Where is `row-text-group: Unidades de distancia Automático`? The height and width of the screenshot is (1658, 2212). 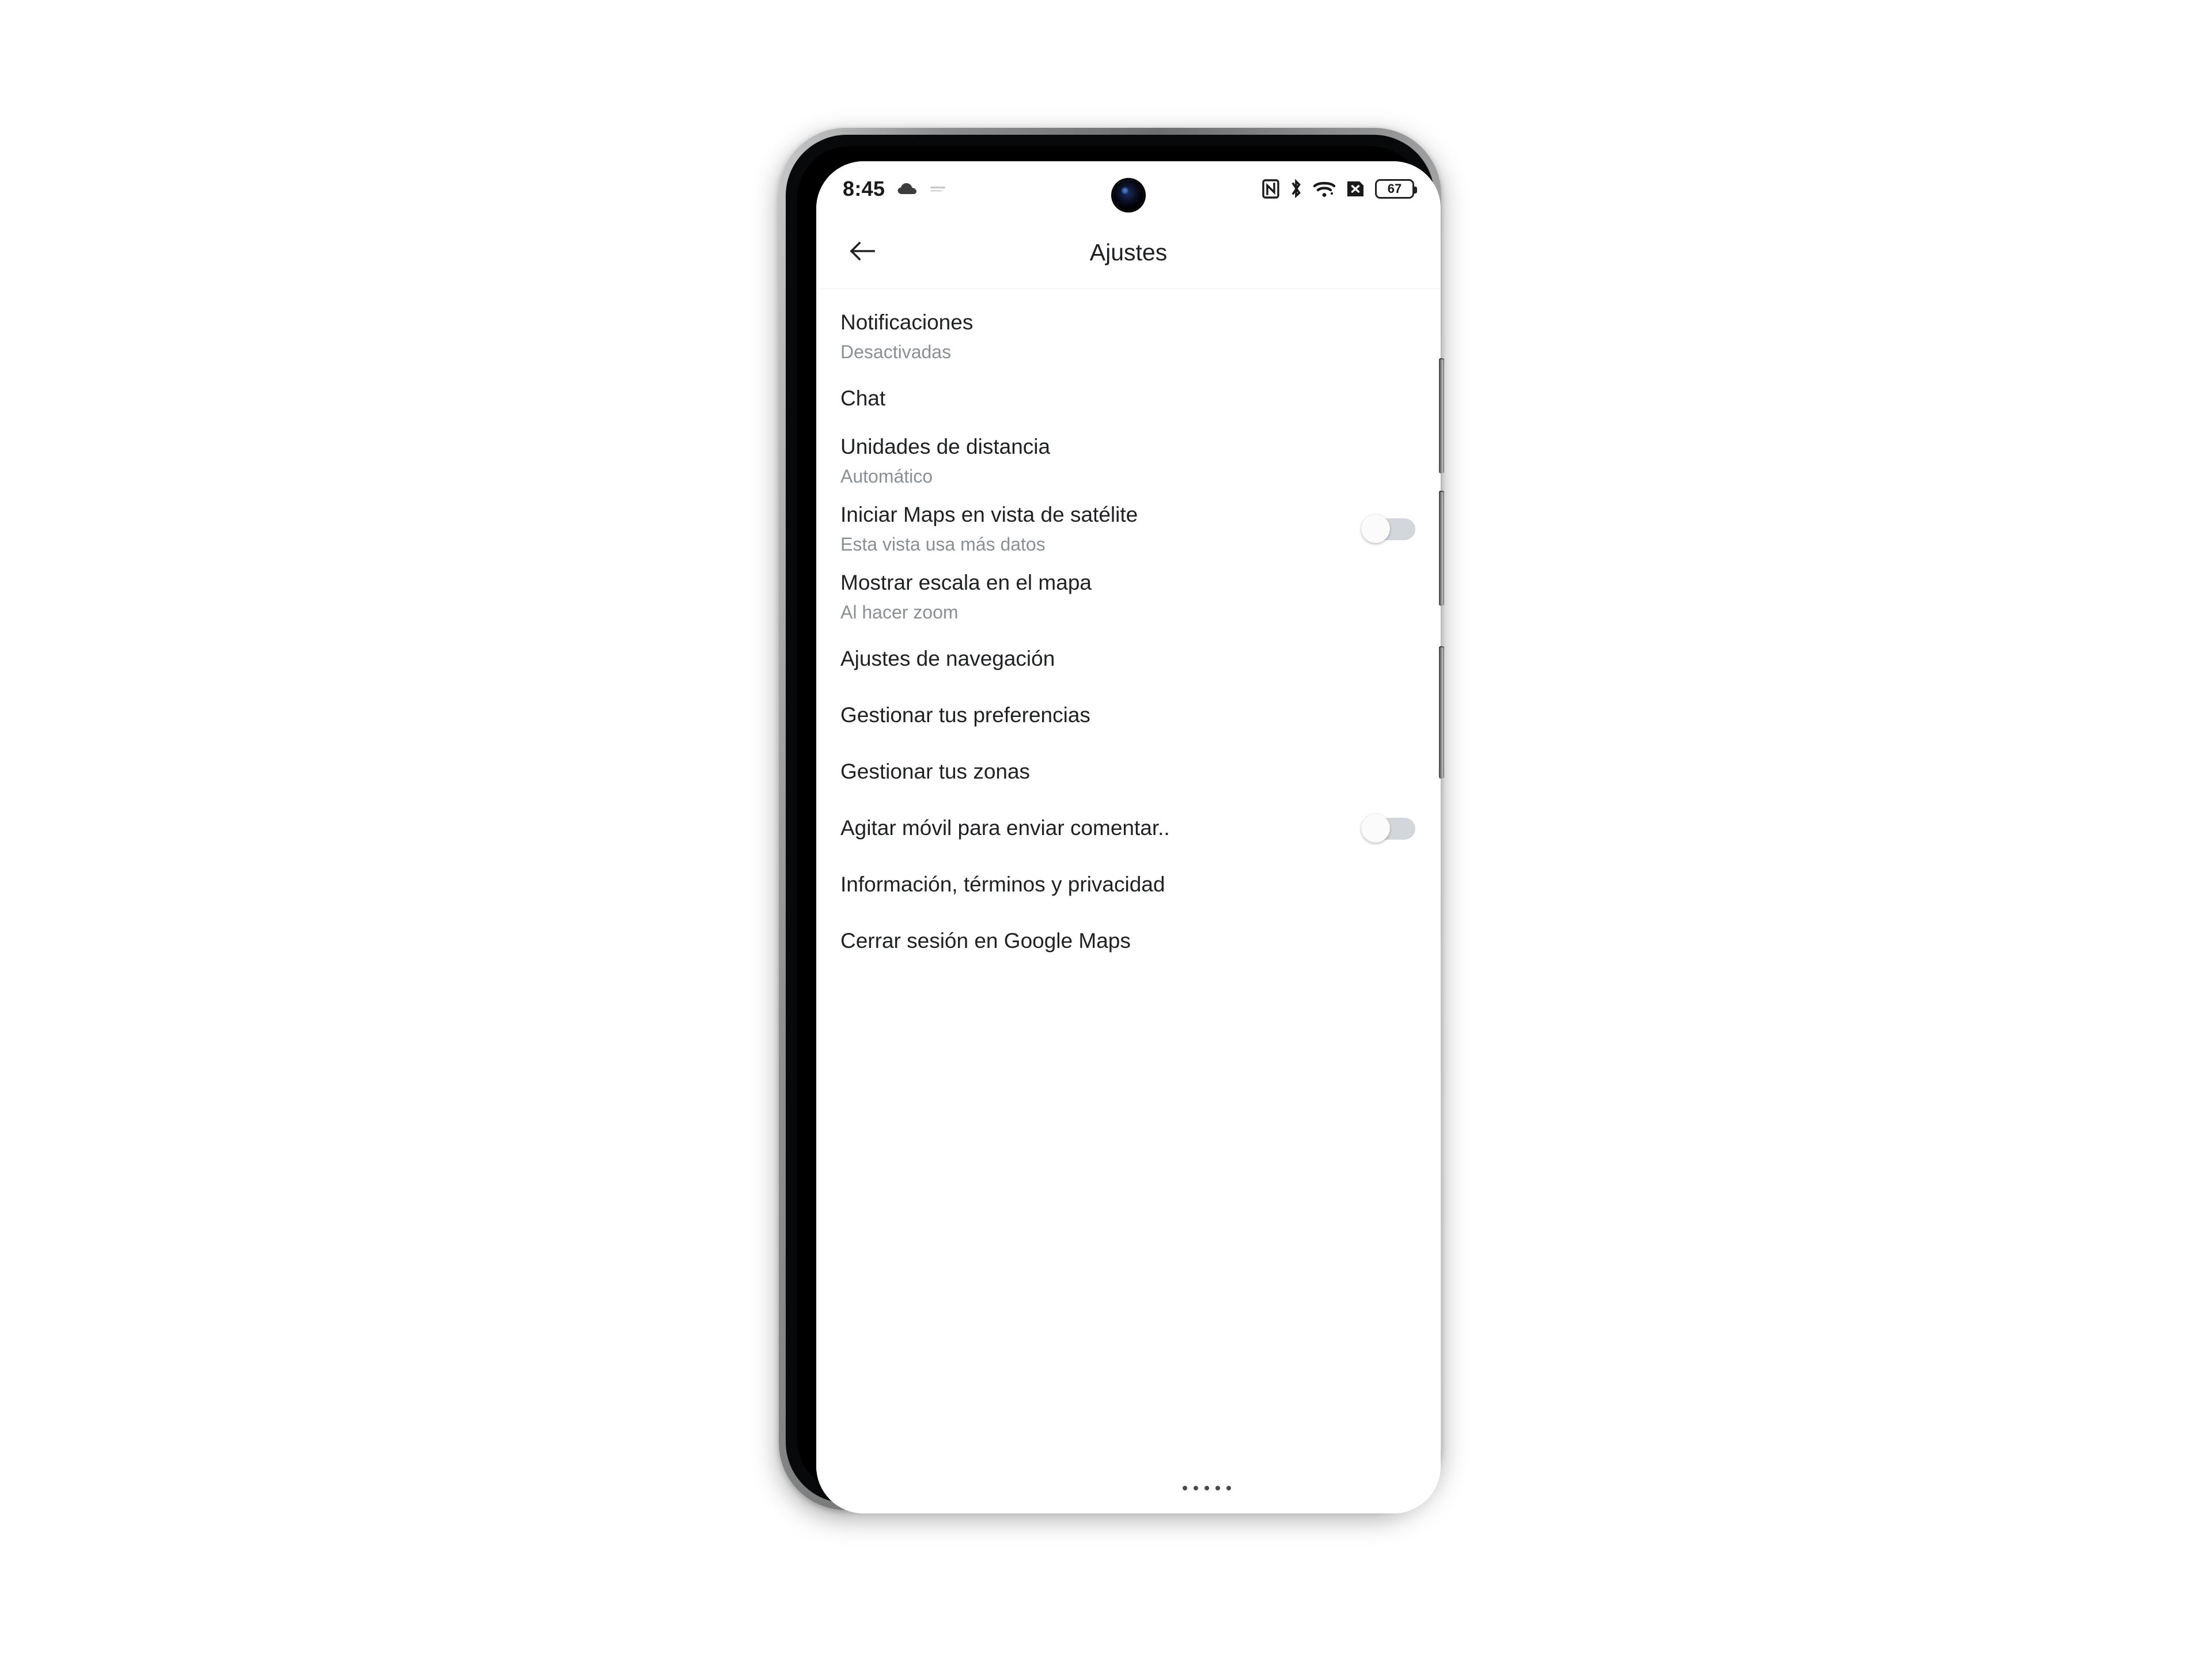 row-text-group: Unidades de distancia Automático is located at coordinates (1127, 460).